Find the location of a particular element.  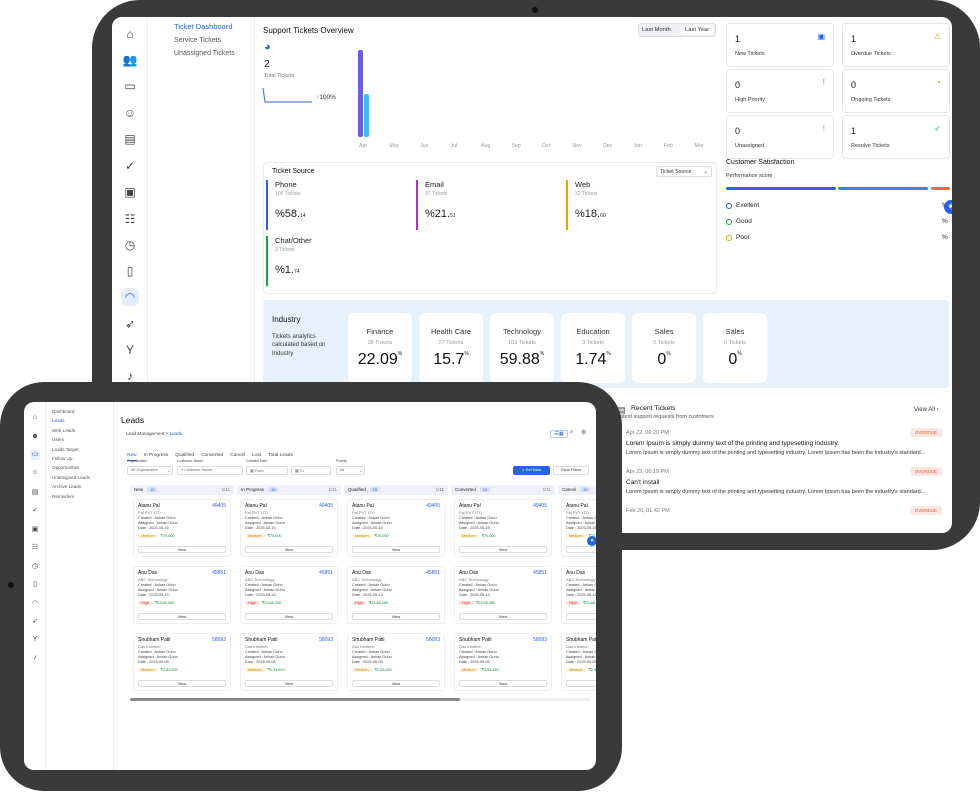

subnav-item: Archive Leads is located at coordinates (82, 488).